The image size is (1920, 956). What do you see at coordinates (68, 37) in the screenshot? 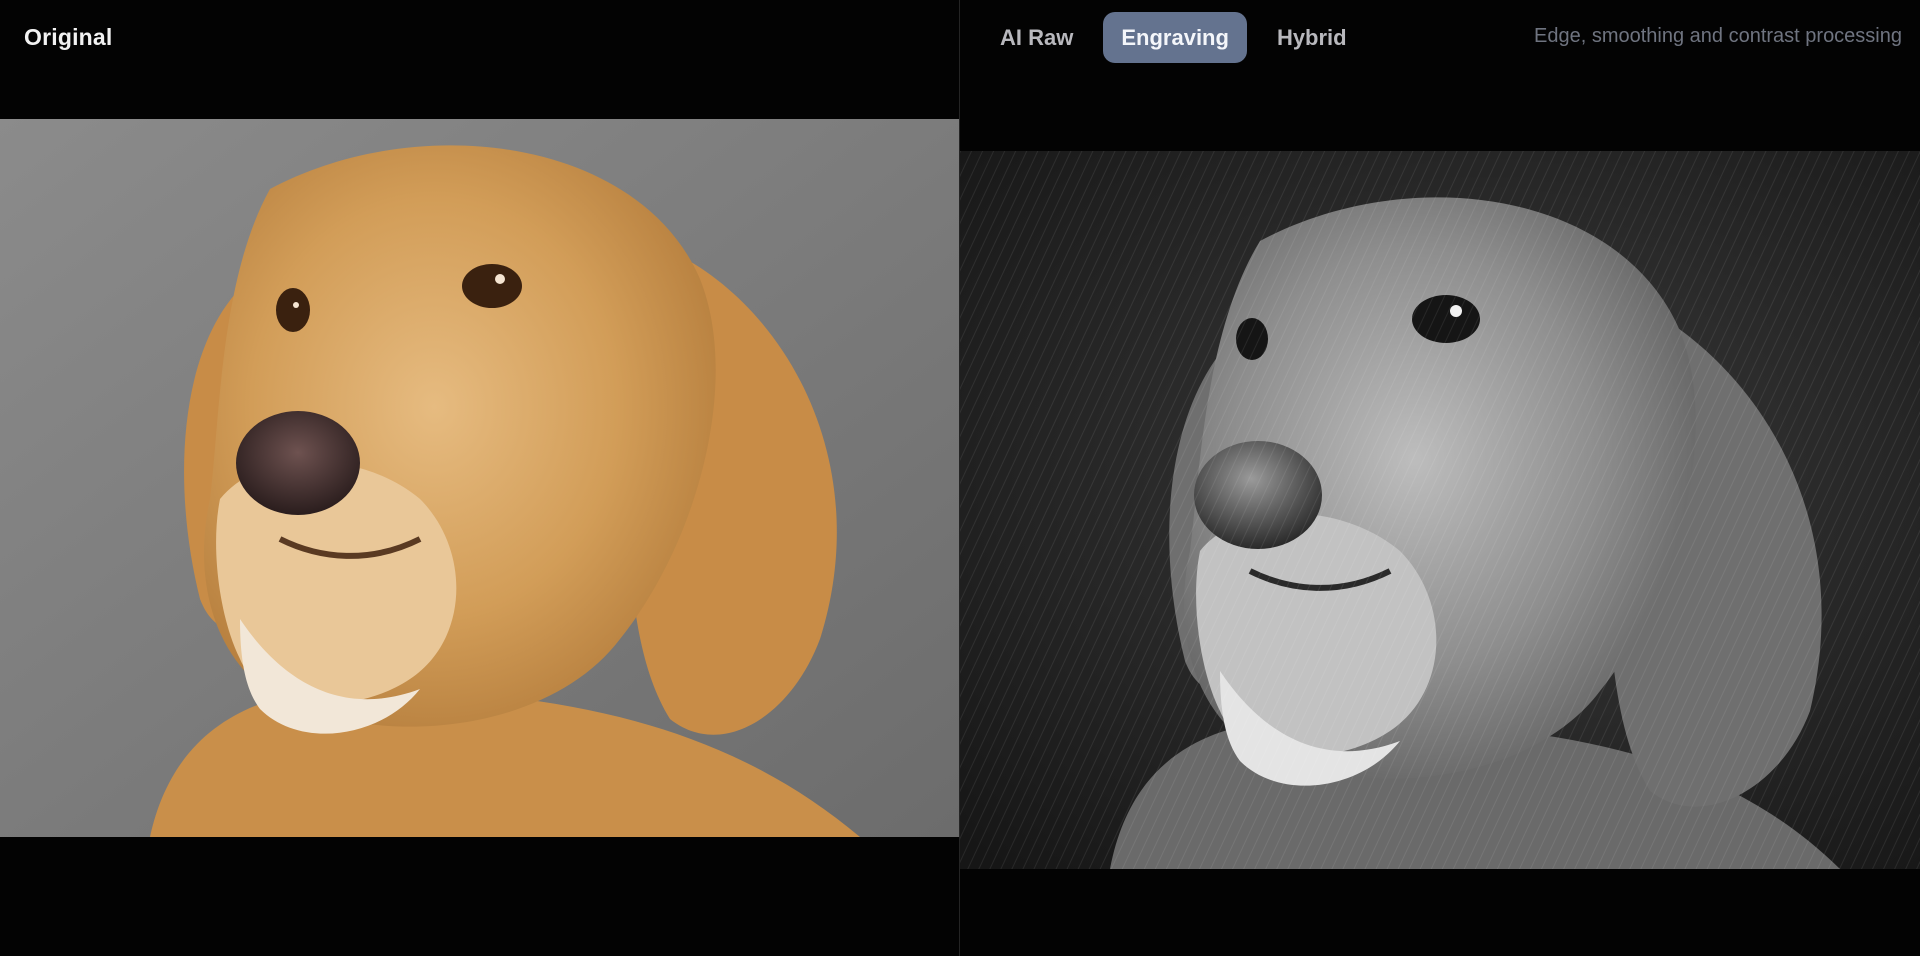
I see `original-title: Original` at bounding box center [68, 37].